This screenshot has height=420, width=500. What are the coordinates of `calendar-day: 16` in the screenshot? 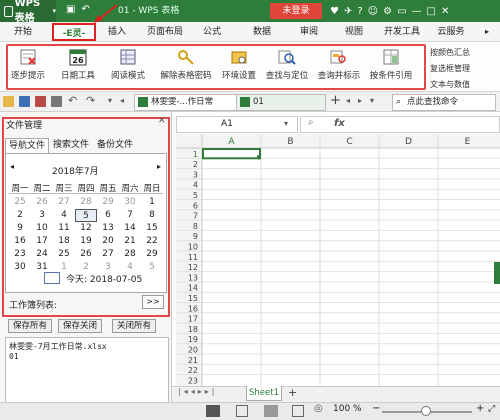 It's located at (20, 241).